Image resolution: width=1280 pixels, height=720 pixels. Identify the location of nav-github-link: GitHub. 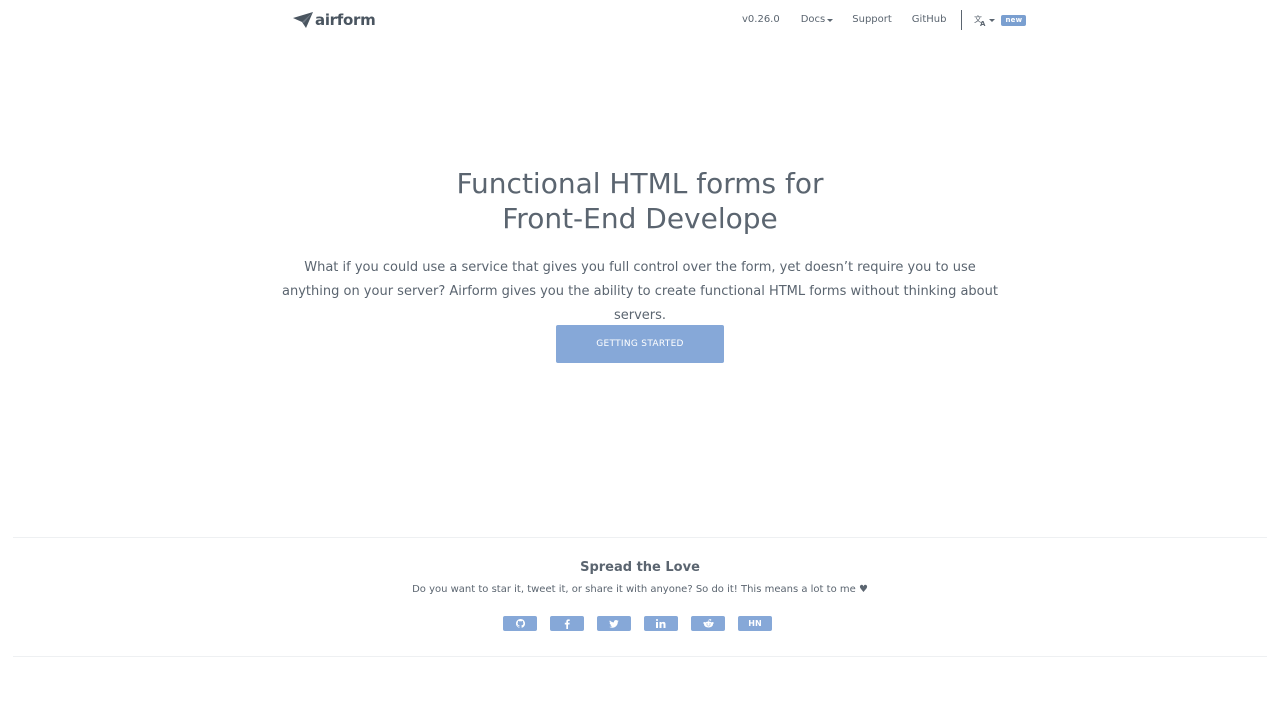
(929, 20).